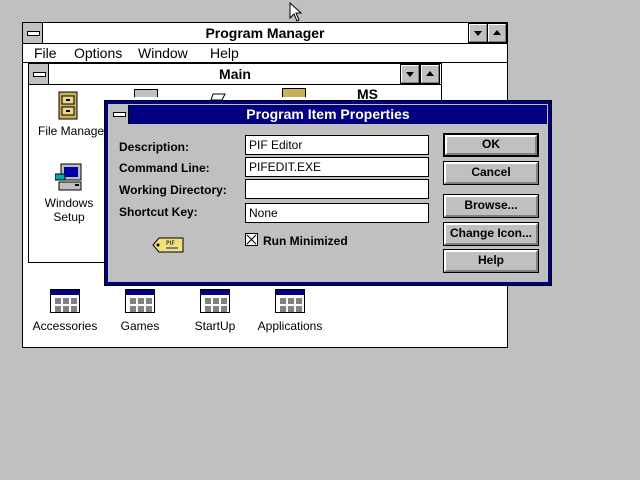 This screenshot has height=480, width=640. What do you see at coordinates (140, 326) in the screenshot?
I see `games-label: Games` at bounding box center [140, 326].